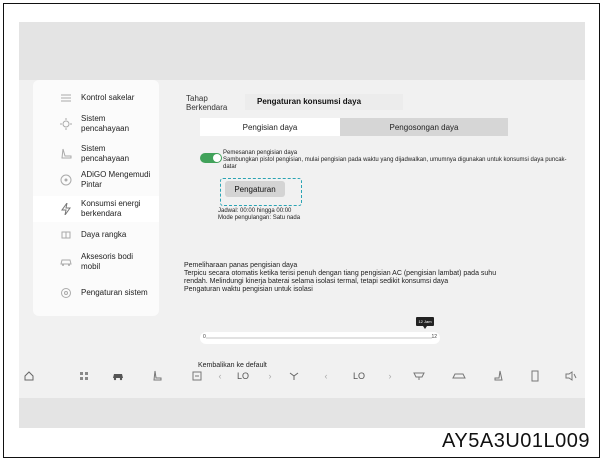  Describe the element at coordinates (104, 234) in the screenshot. I see `sidebar-item-label: Daya rangka` at that location.